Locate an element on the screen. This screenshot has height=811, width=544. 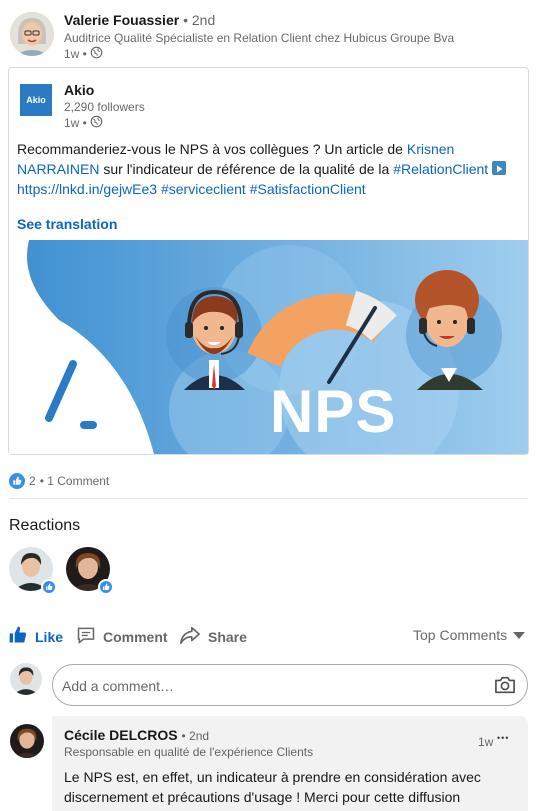
hashtag-serviceclient: #serviceclient is located at coordinates (203, 189).